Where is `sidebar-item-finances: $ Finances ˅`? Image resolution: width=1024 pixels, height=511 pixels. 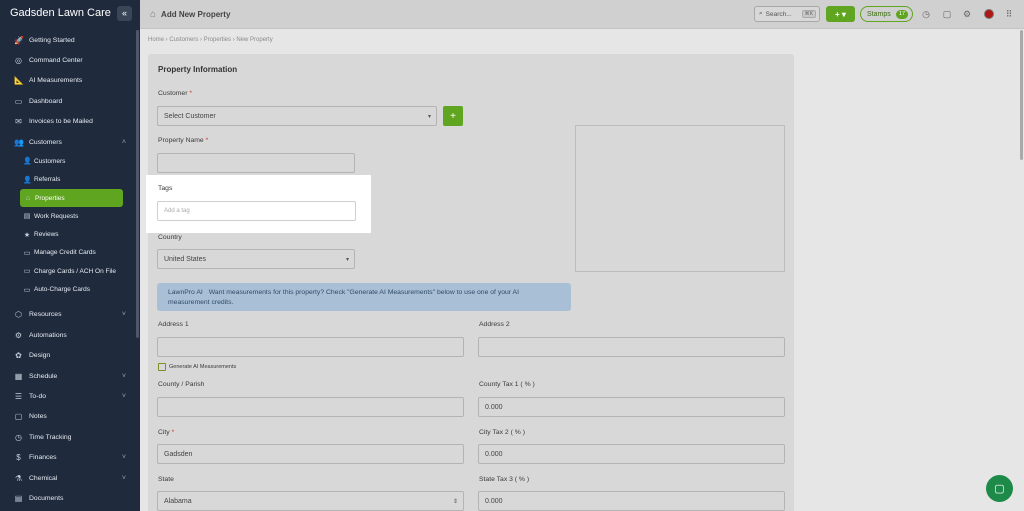 sidebar-item-finances: $ Finances ˅ is located at coordinates (70, 457).